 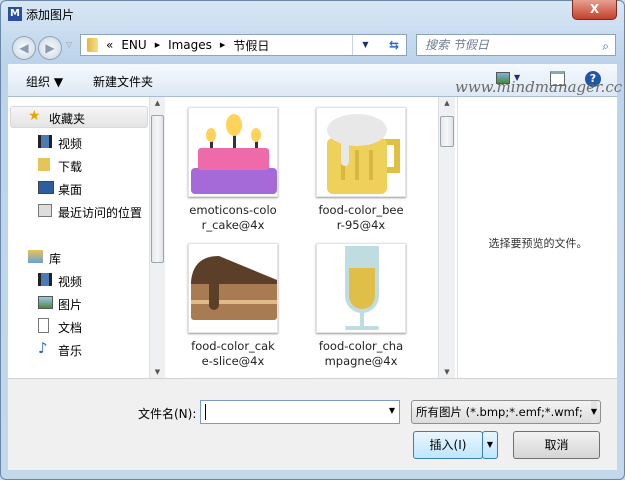 I want to click on file-name: emoticons-colo r_cake@4x, so click(x=233, y=218).